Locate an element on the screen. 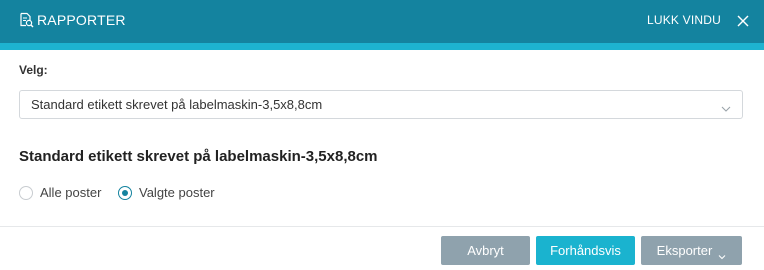 The image size is (764, 270). close-icon is located at coordinates (743, 20).